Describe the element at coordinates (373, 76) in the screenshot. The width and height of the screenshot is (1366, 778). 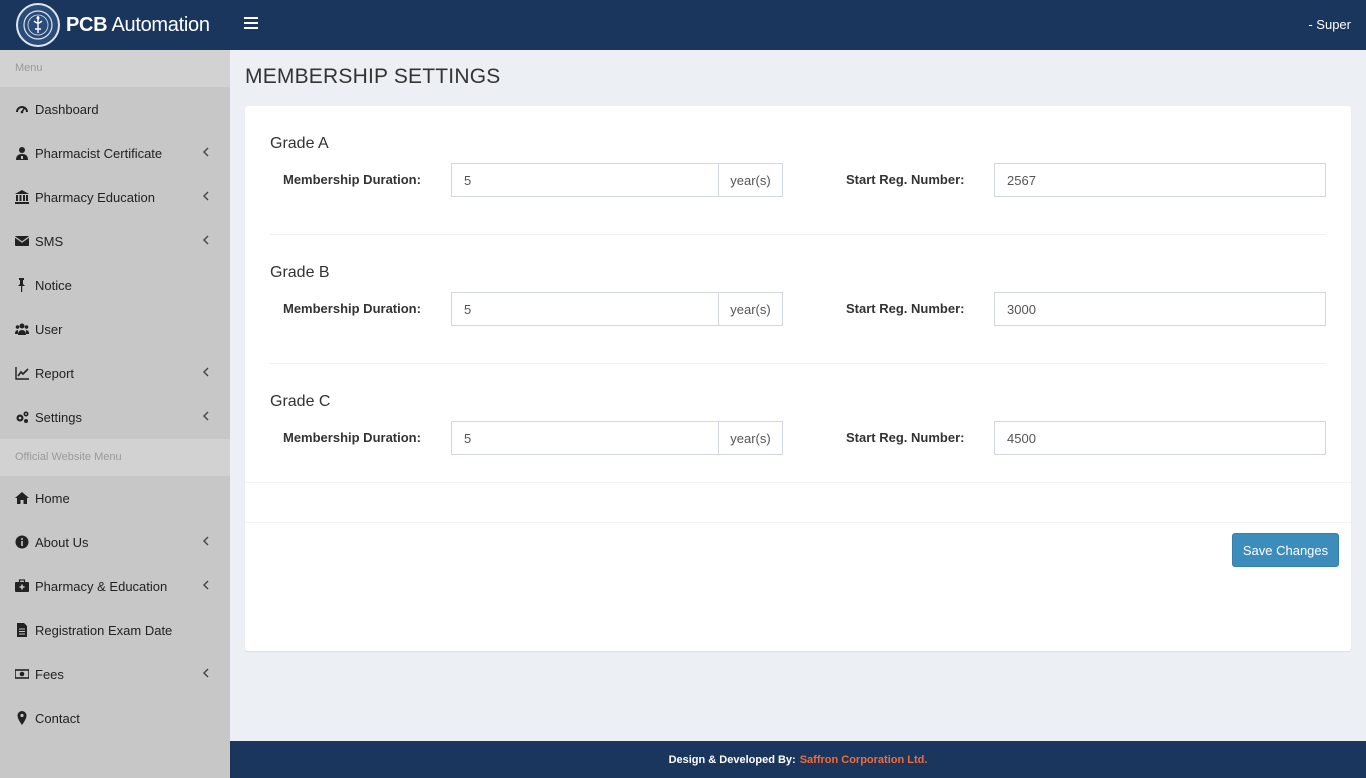
I see `page-title: MEMBERSHIP SETTINGS` at that location.